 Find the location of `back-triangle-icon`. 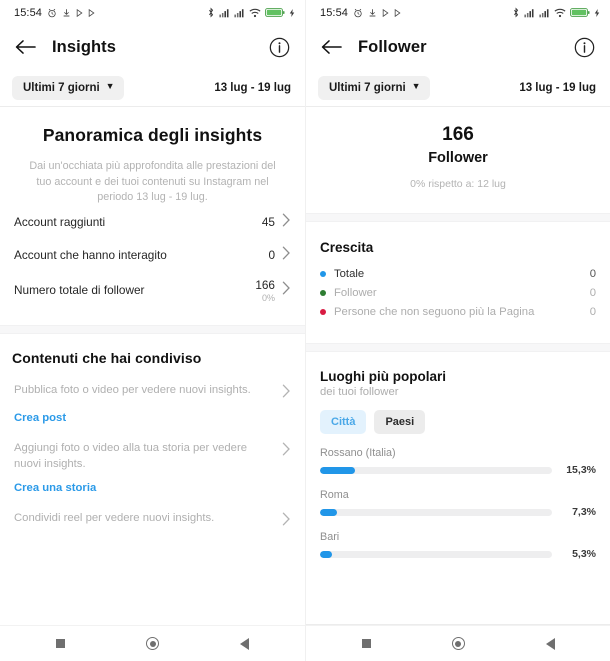

back-triangle-icon is located at coordinates (244, 643).